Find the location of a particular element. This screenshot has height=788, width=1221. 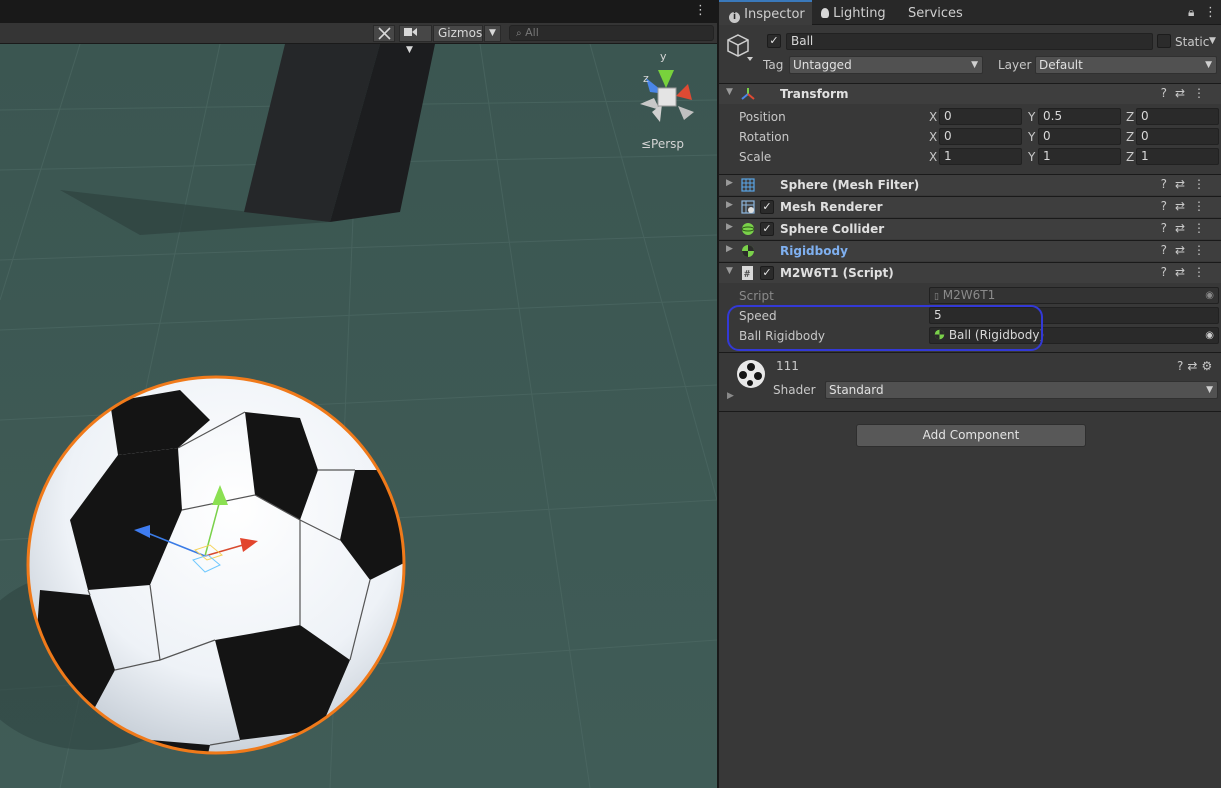

tools-icon is located at coordinates (384, 33).